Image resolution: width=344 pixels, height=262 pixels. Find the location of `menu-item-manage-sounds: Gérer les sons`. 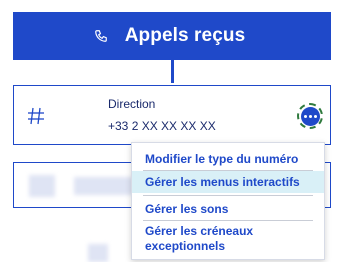

menu-item-manage-sounds: Gérer les sons is located at coordinates (228, 209).